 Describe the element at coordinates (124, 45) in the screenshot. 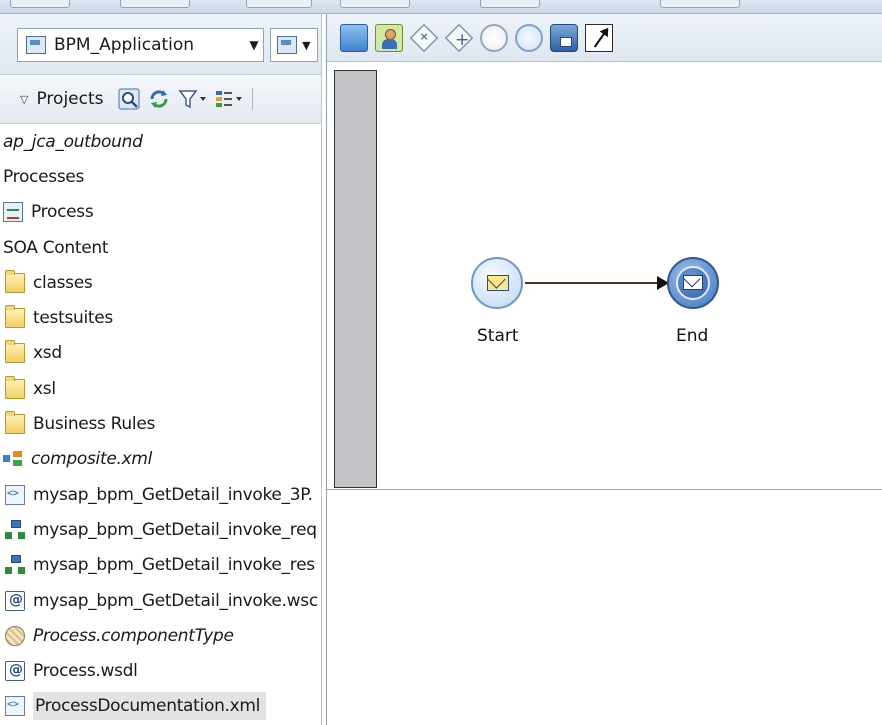

I see `application-name: BPM_Application` at that location.